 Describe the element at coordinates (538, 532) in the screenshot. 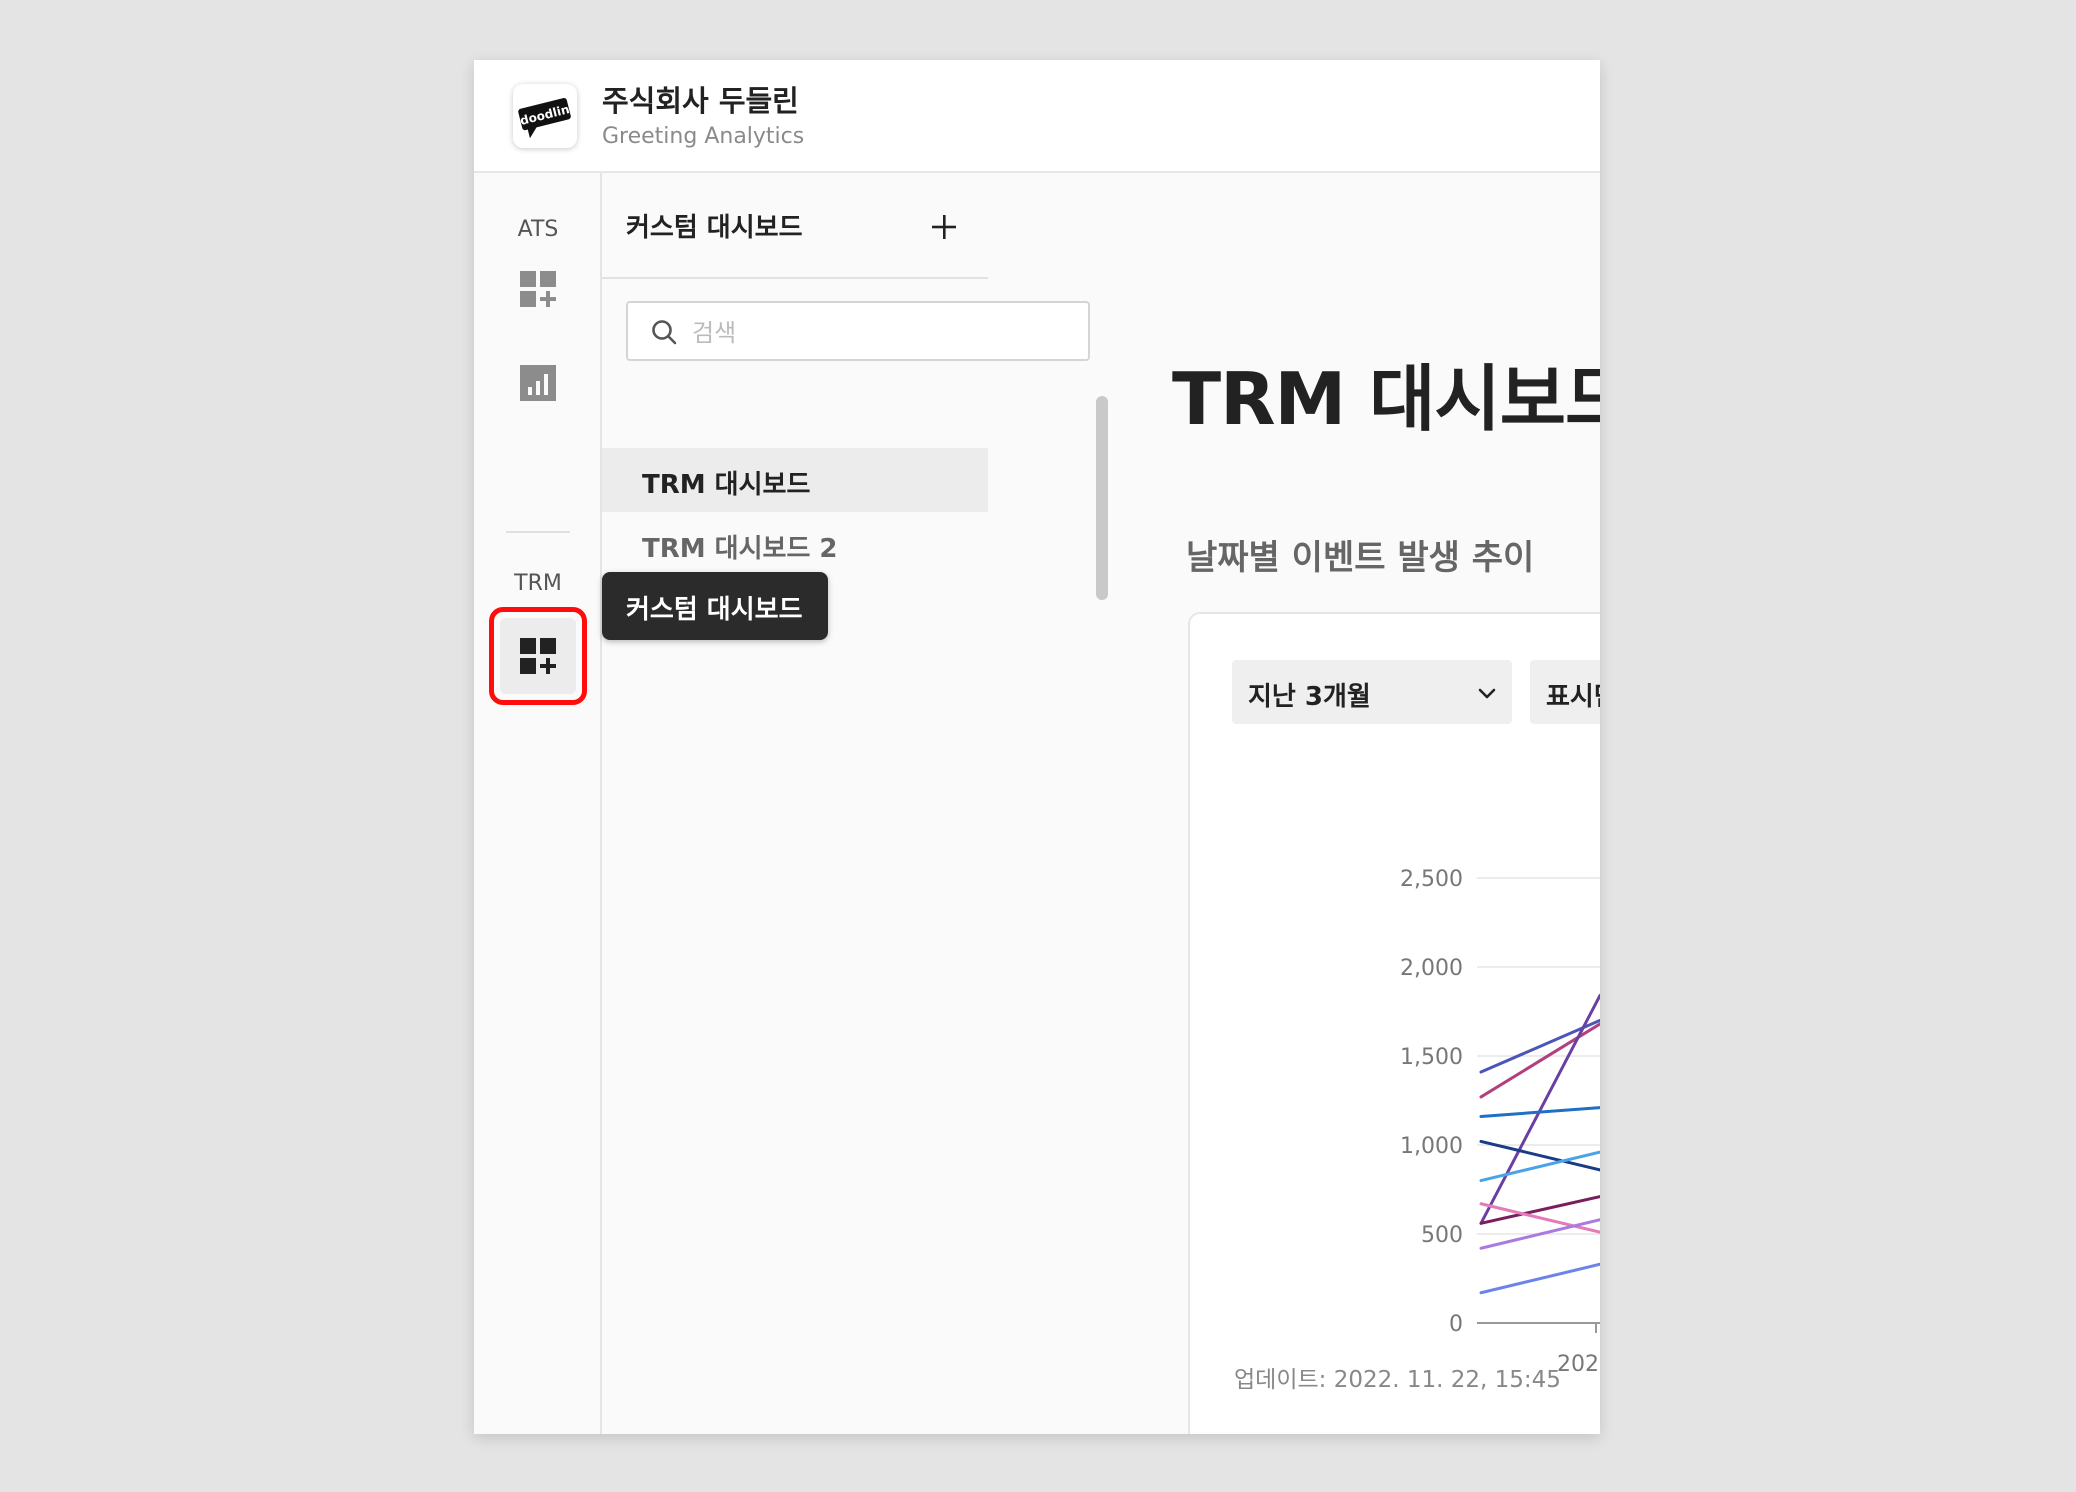

I see `rail-divider` at that location.